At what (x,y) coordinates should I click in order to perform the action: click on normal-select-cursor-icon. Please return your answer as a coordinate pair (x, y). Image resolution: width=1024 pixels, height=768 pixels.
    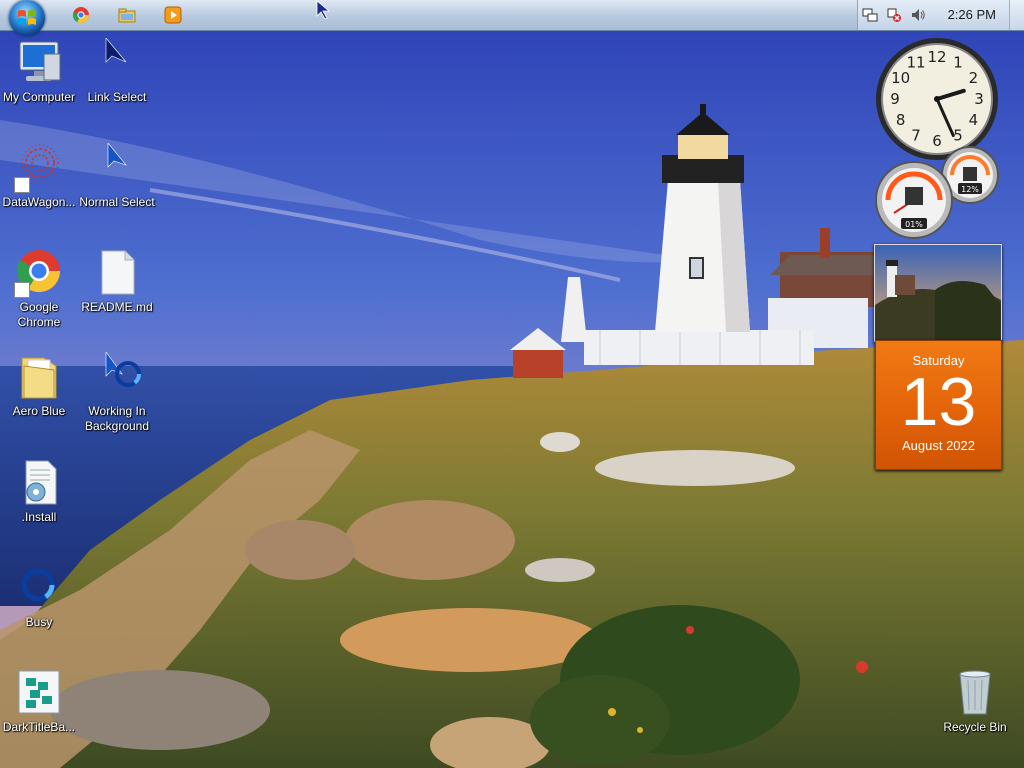
    Looking at the image, I should click on (117, 167).